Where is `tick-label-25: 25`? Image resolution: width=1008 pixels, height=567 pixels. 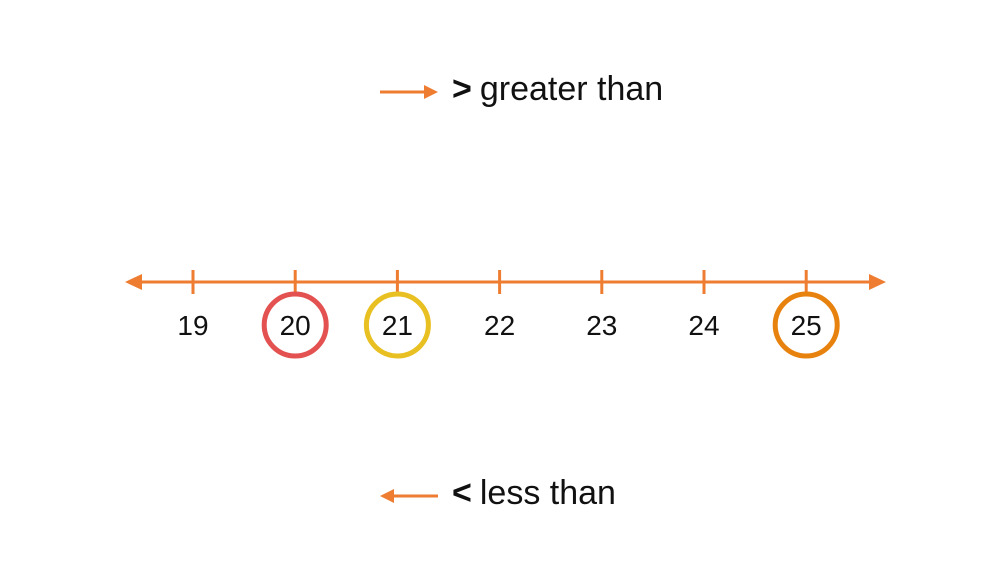 tick-label-25: 25 is located at coordinates (806, 325).